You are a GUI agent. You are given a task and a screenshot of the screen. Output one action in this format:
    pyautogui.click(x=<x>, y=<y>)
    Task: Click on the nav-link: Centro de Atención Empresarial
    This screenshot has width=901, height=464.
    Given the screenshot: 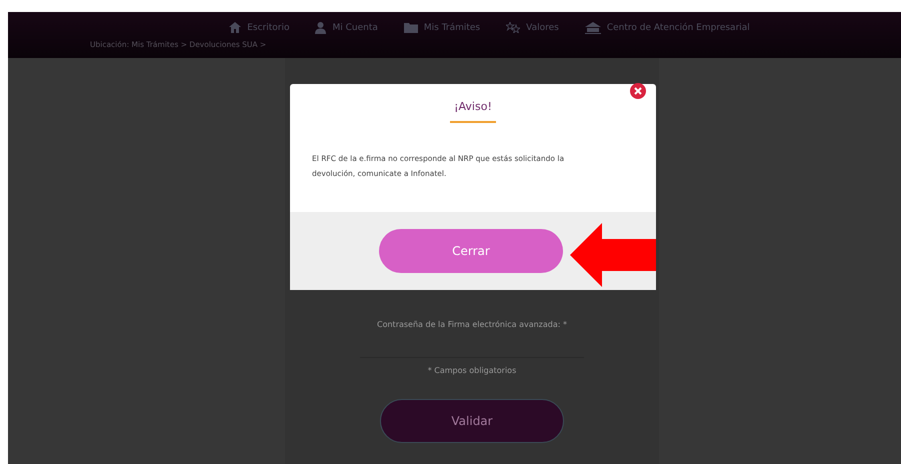 What is the action you would take?
    pyautogui.click(x=667, y=27)
    